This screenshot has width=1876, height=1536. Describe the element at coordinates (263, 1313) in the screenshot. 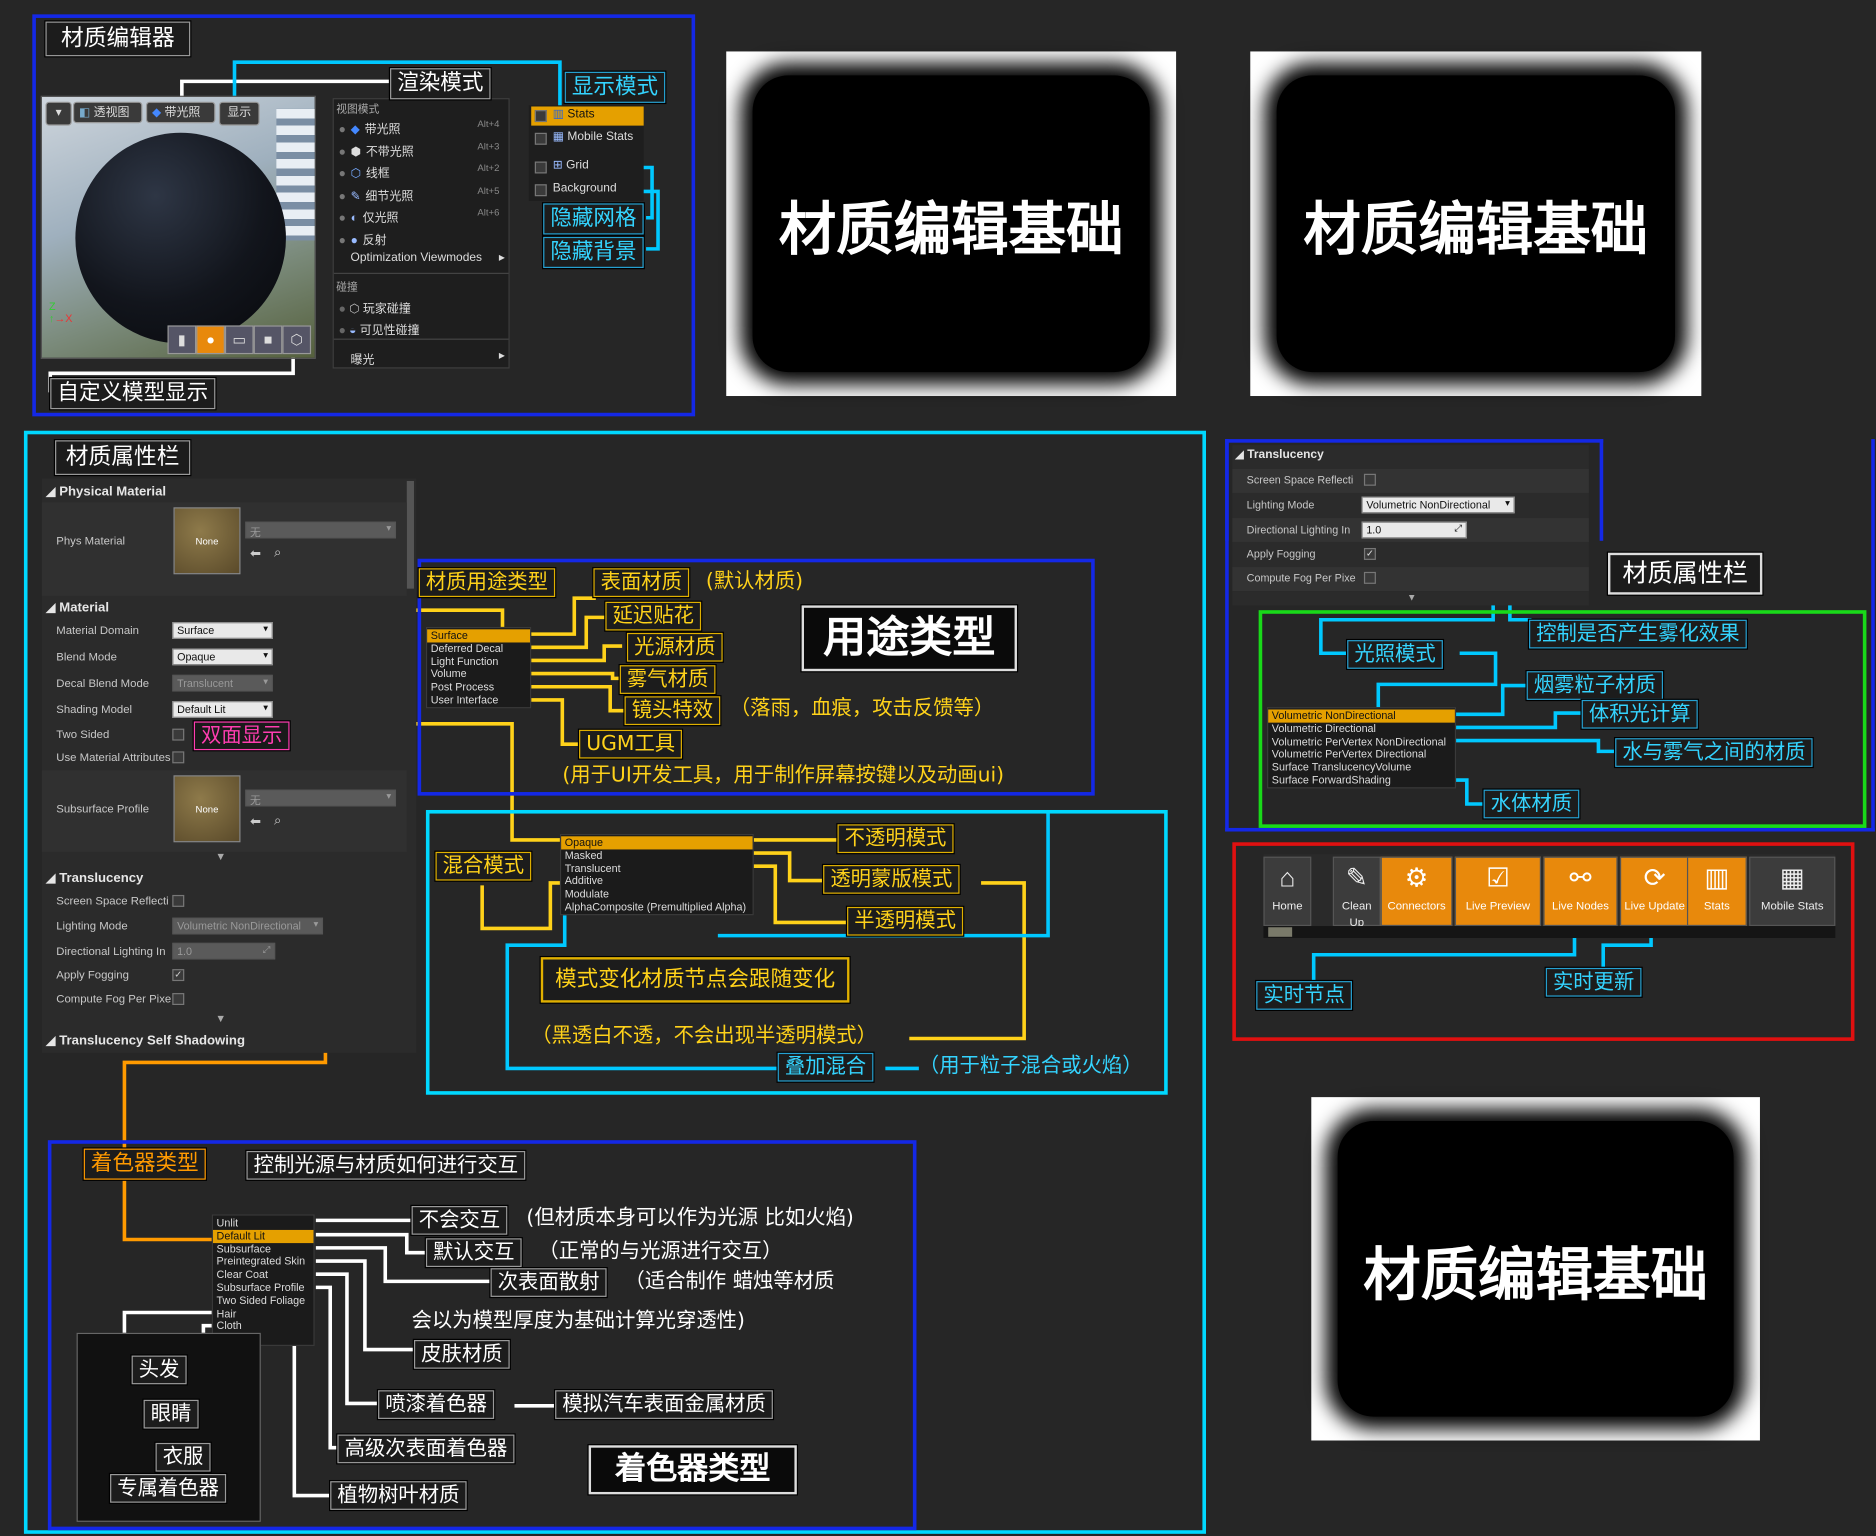

I see `list-item: Hair` at that location.